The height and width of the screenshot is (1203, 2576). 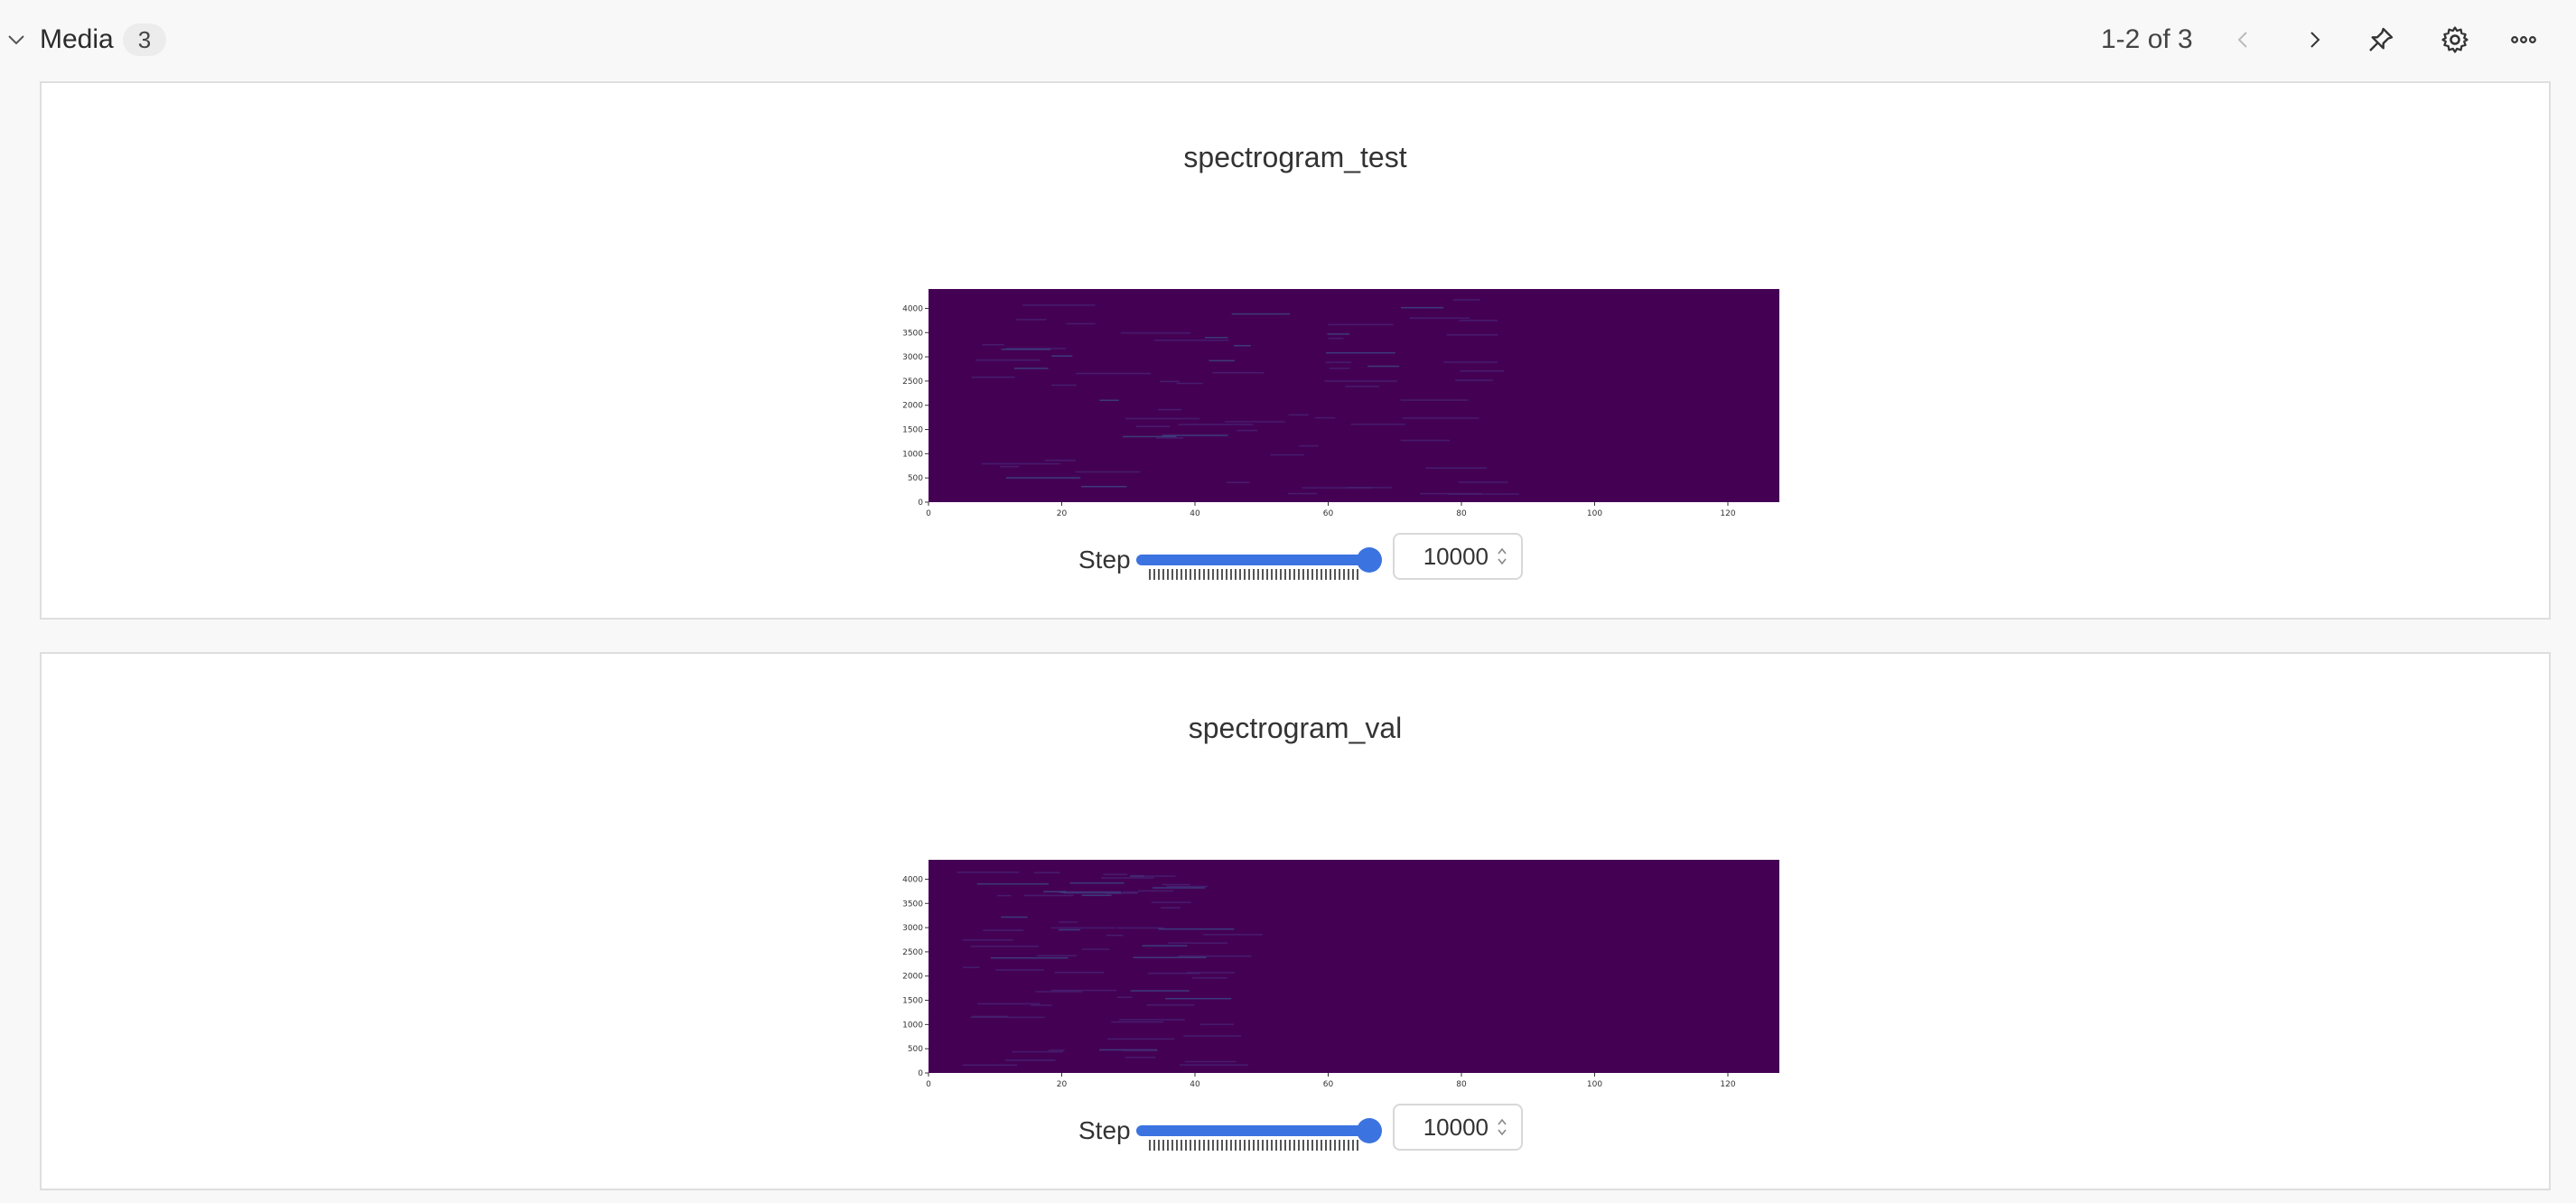 What do you see at coordinates (912, 1026) in the screenshot?
I see `y-tick-label: 1000` at bounding box center [912, 1026].